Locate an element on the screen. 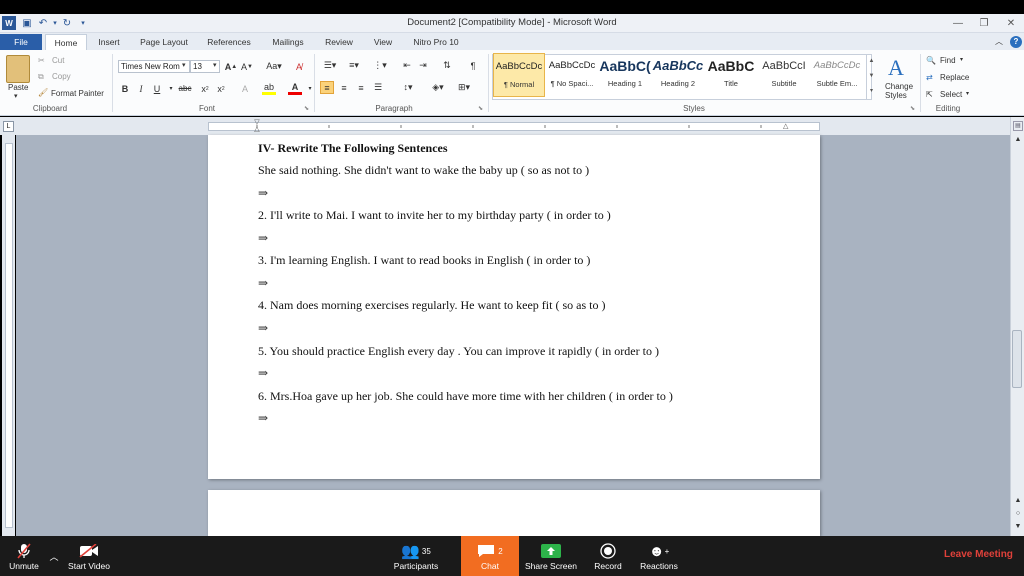 This screenshot has width=1024, height=576. text-effects-icon: A is located at coordinates (245, 88).